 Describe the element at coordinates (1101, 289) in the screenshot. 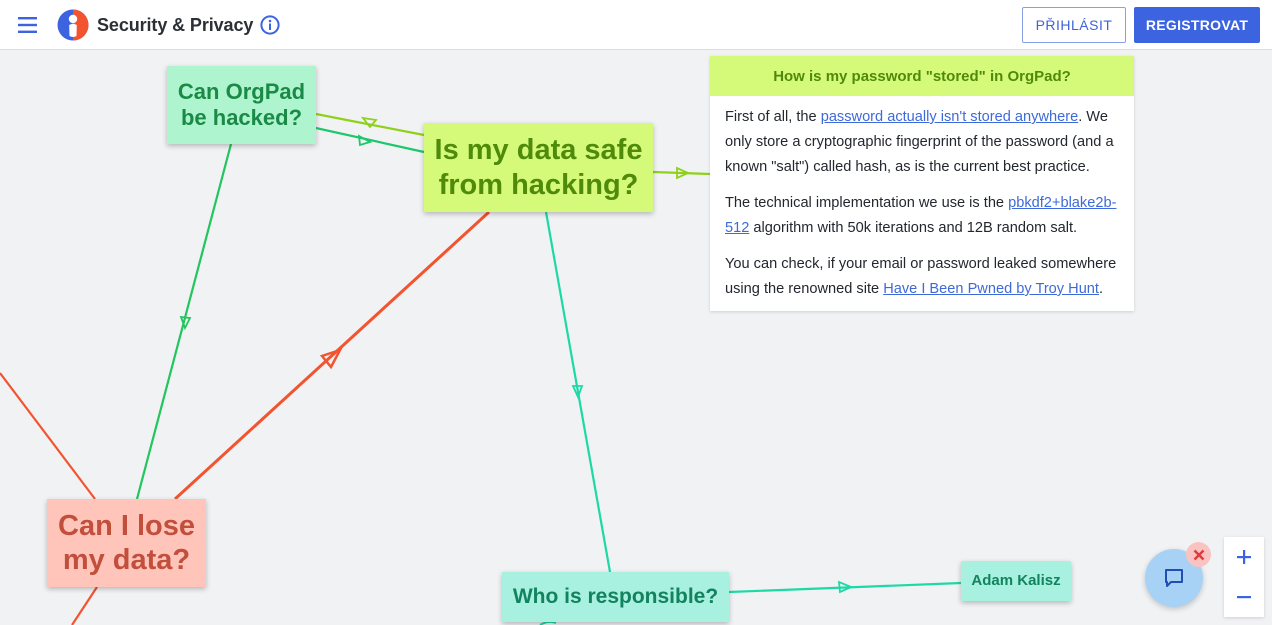

I see `panel-text: .` at that location.